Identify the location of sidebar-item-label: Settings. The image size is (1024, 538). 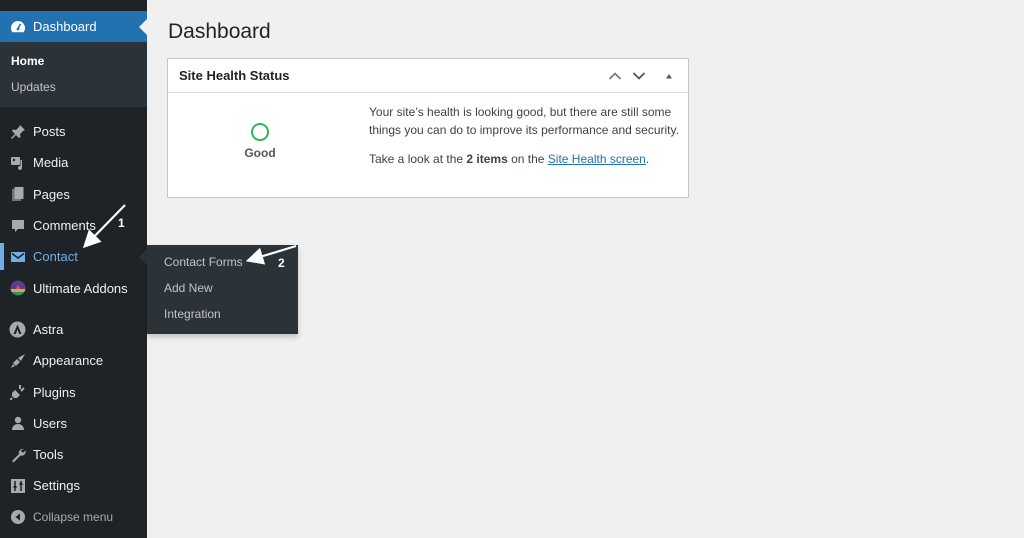
(56, 486).